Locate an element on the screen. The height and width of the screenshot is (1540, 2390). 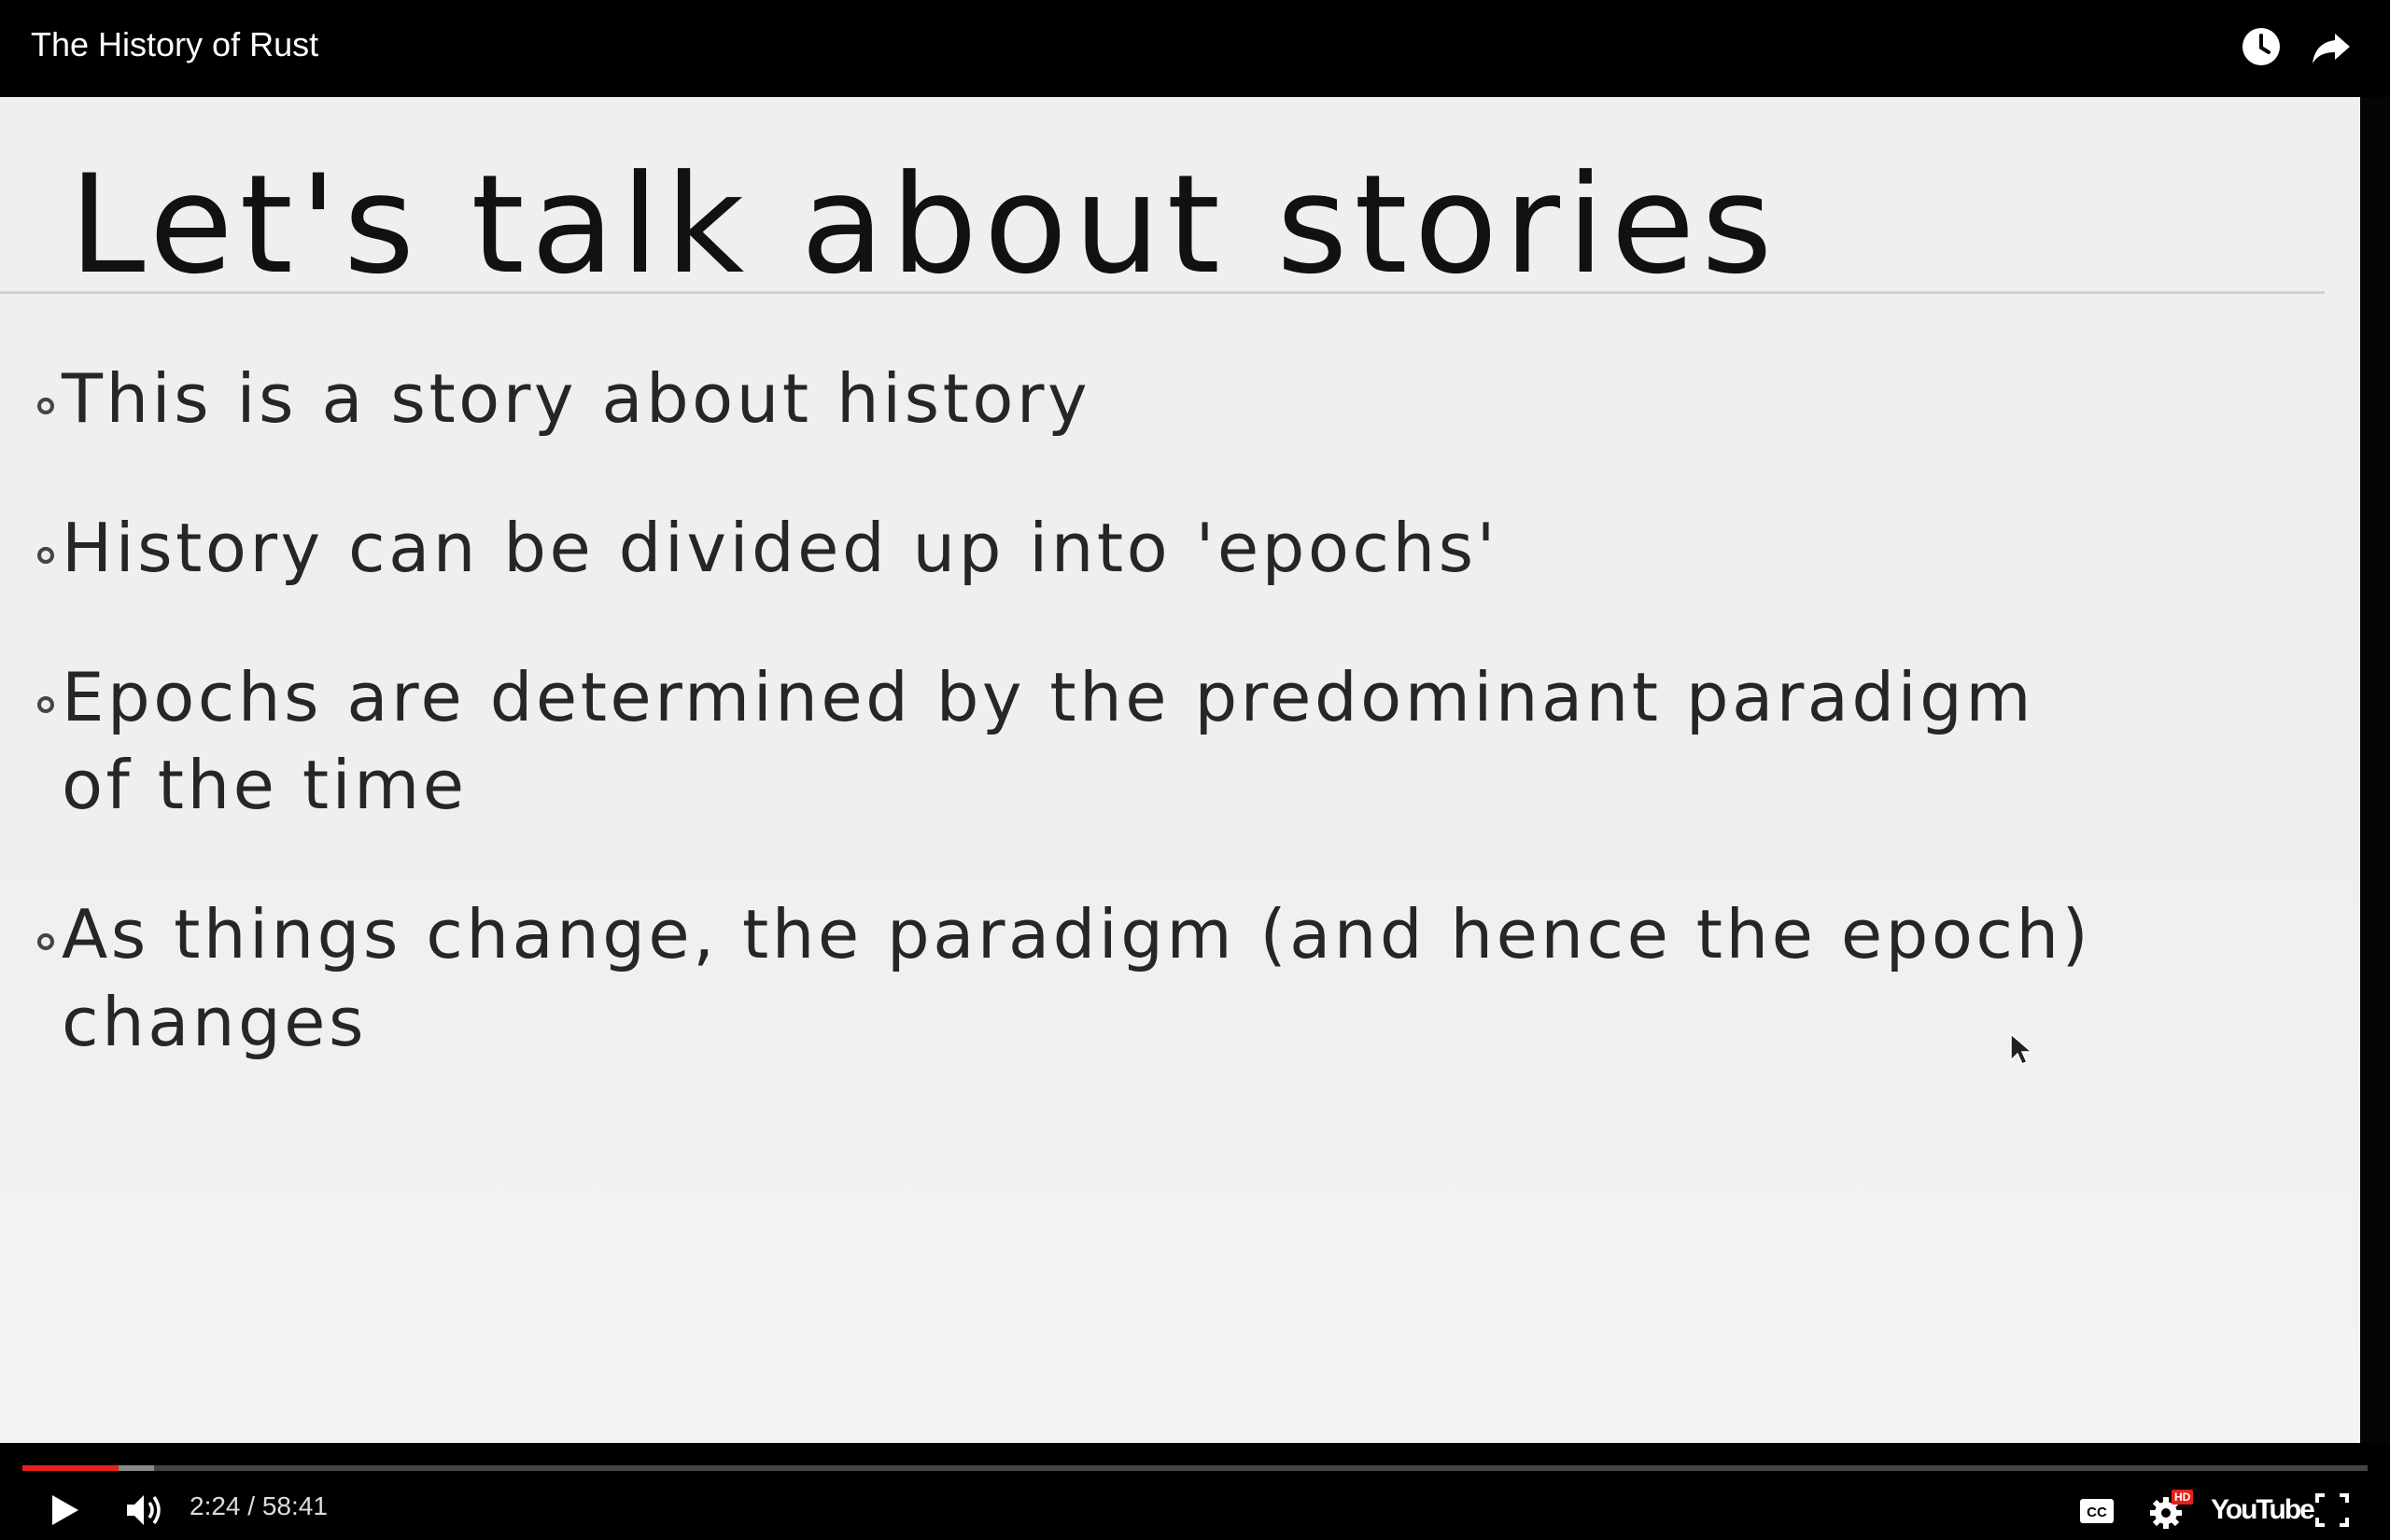
fullscreen-icon is located at coordinates (2332, 1510).